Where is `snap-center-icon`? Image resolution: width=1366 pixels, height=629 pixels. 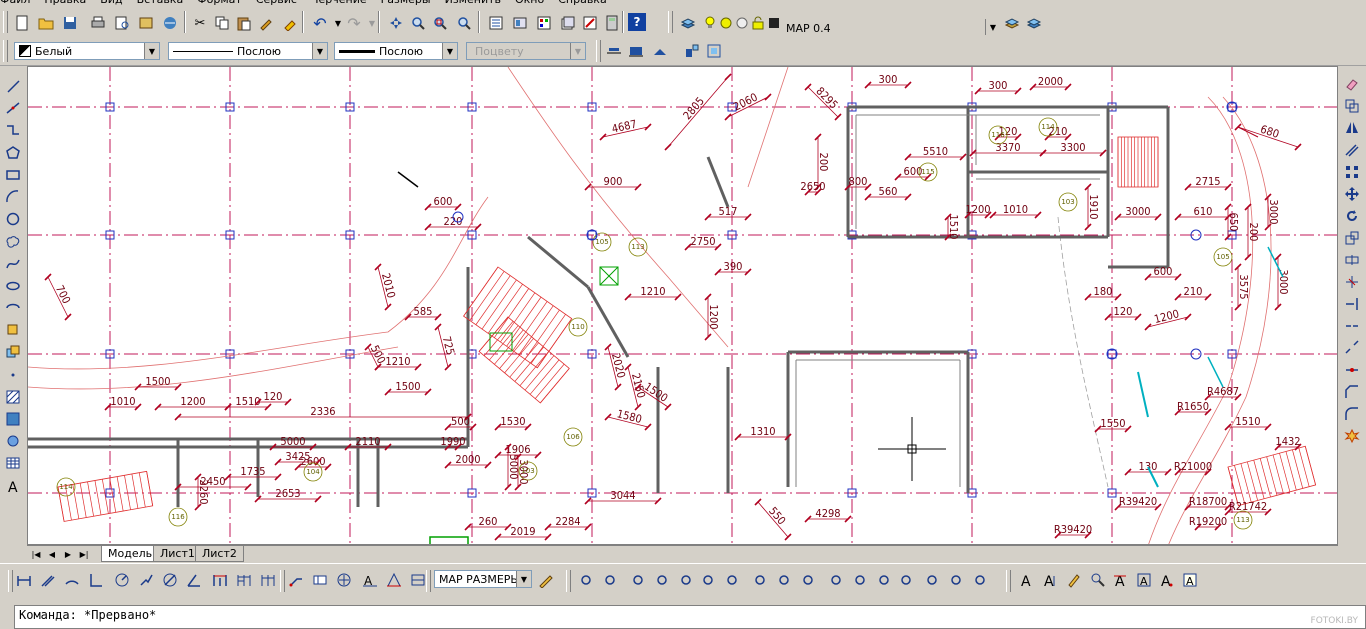
snap-center-icon is located at coordinates (760, 580).